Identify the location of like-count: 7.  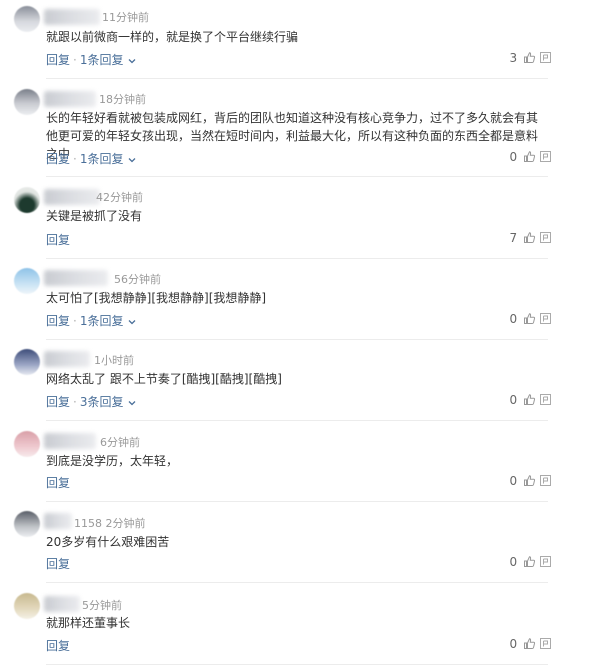
(513, 238).